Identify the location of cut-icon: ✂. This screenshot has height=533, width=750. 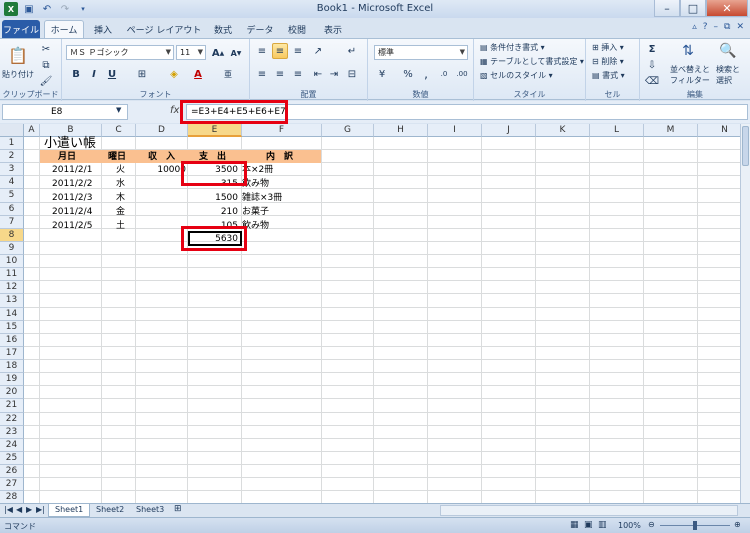
(46, 49).